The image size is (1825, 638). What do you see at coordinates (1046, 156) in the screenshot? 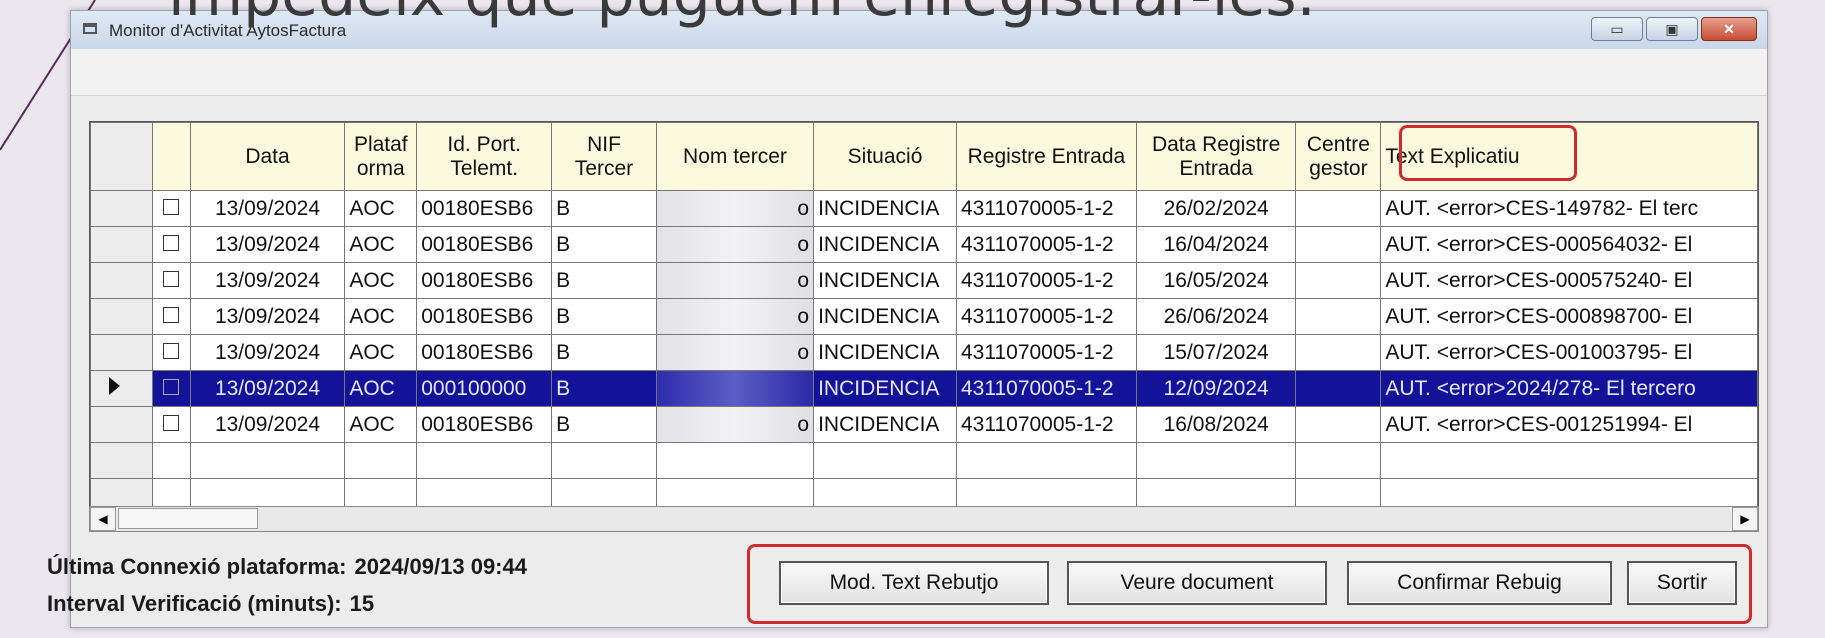
I see `column-header-registre: Registre Entrada` at bounding box center [1046, 156].